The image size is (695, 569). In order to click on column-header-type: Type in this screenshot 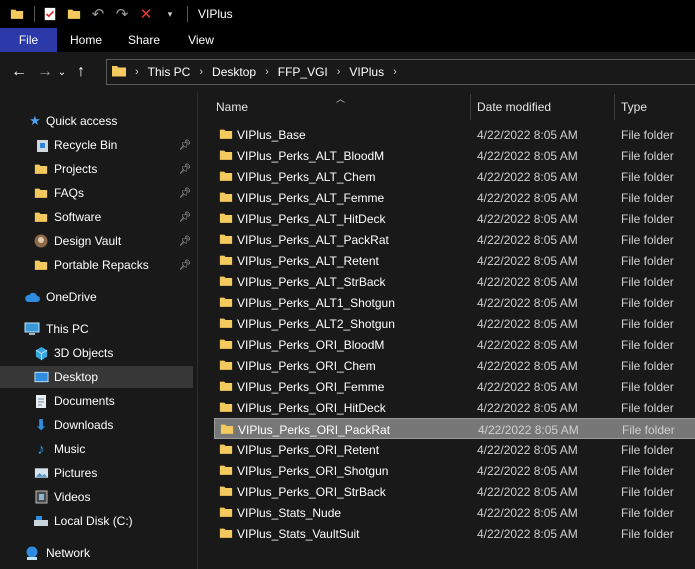, I will do `click(634, 107)`.